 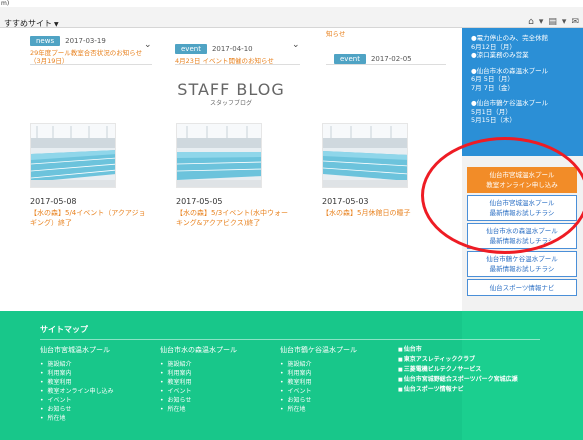 What do you see at coordinates (290, 339) in the screenshot?
I see `divider` at bounding box center [290, 339].